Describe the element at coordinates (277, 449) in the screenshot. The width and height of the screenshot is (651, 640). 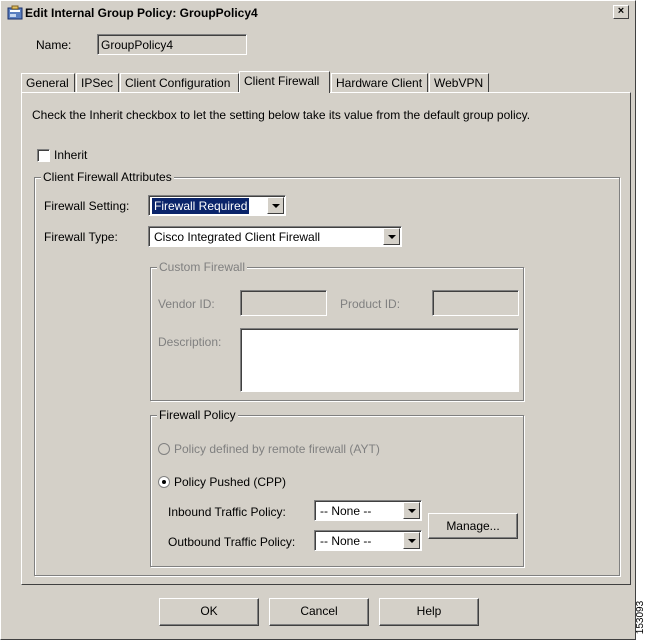
I see `policy-ayt-label: Policy defined by remote firewall (AYT)` at that location.